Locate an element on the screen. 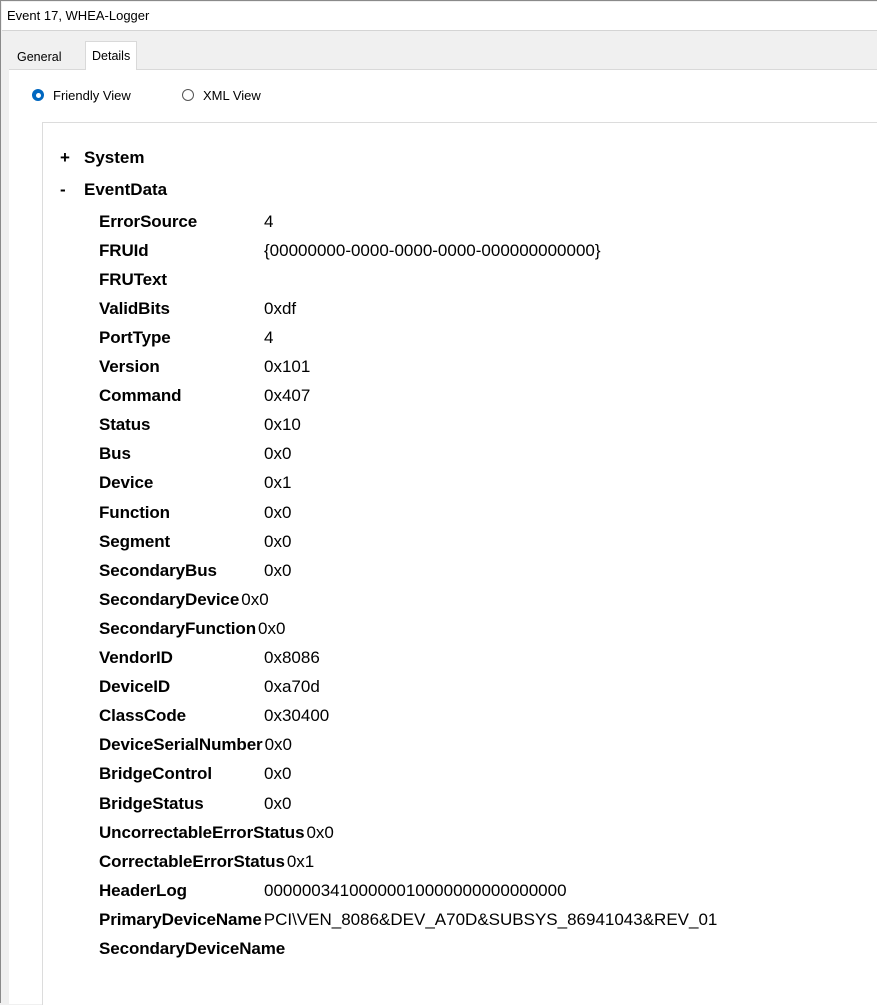 This screenshot has width=877, height=1005. friendly-view-label: Friendly View is located at coordinates (92, 95).